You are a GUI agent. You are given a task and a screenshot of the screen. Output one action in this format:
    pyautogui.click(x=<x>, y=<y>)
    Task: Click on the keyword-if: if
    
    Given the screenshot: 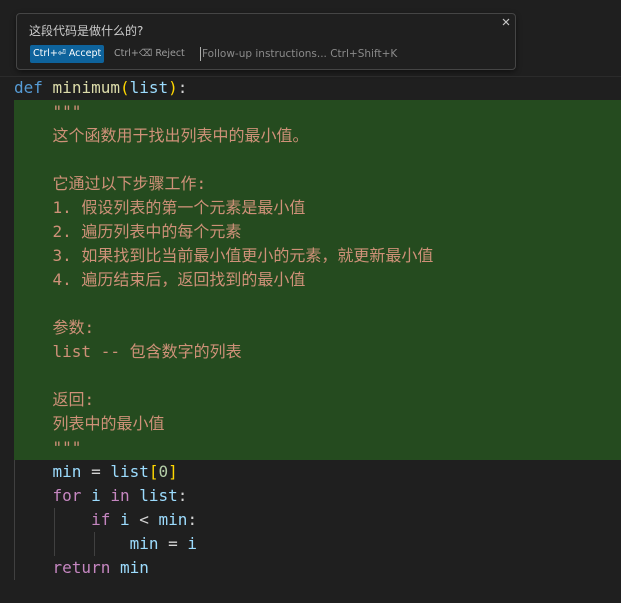 What is the action you would take?
    pyautogui.click(x=101, y=519)
    